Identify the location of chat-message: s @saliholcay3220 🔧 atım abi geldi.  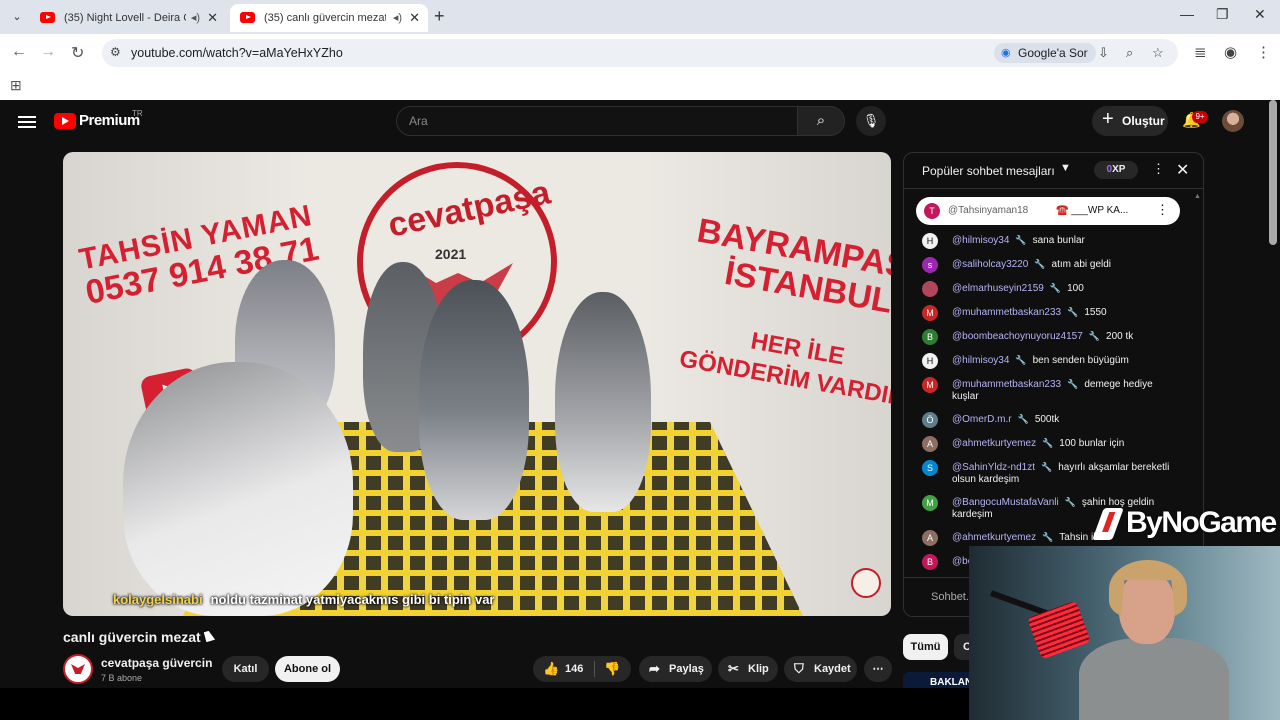
(1046, 265).